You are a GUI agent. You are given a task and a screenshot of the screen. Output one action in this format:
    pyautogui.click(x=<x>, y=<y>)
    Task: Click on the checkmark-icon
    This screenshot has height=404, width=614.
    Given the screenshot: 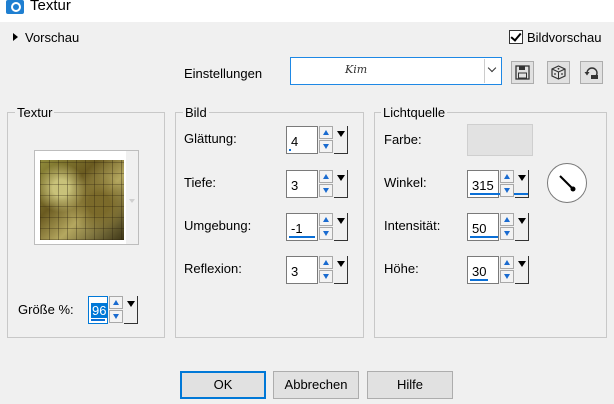 What is the action you would take?
    pyautogui.click(x=516, y=36)
    